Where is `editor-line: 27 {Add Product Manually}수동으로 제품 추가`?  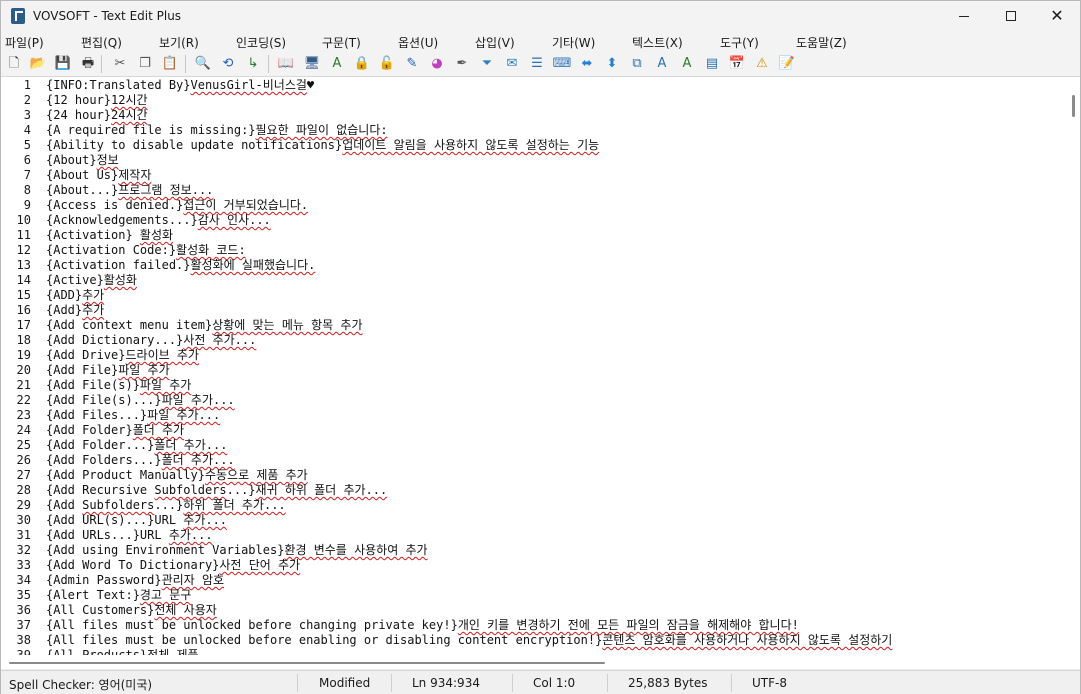
editor-line: 27 {Add Product Manually}수동으로 제품 추가 is located at coordinates (535, 475).